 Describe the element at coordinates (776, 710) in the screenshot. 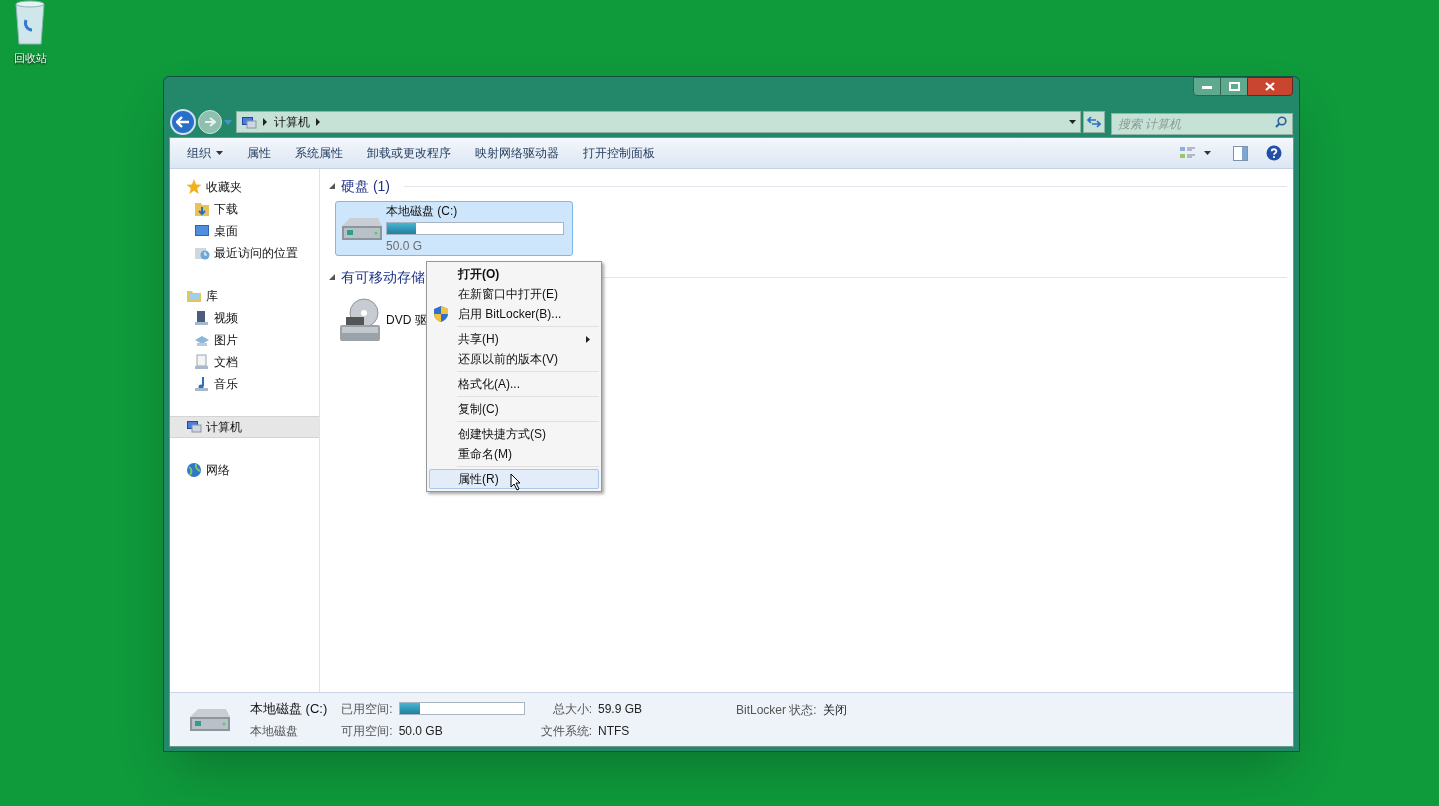

I see `field-label: BitLocker 状态:` at that location.